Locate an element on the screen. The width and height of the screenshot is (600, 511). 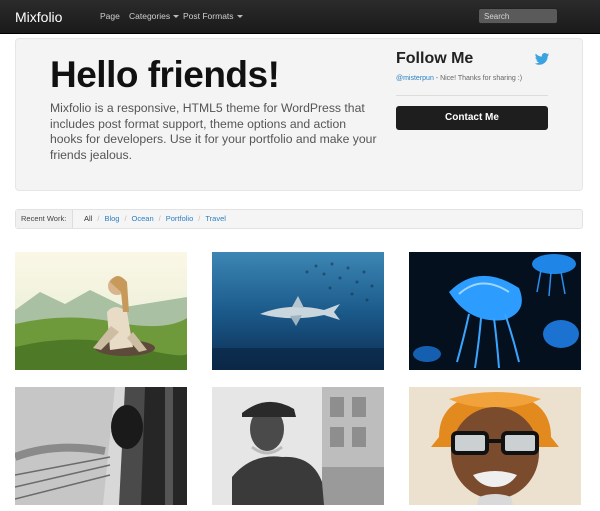
portfolio-thumb-train-window is located at coordinates (101, 446).